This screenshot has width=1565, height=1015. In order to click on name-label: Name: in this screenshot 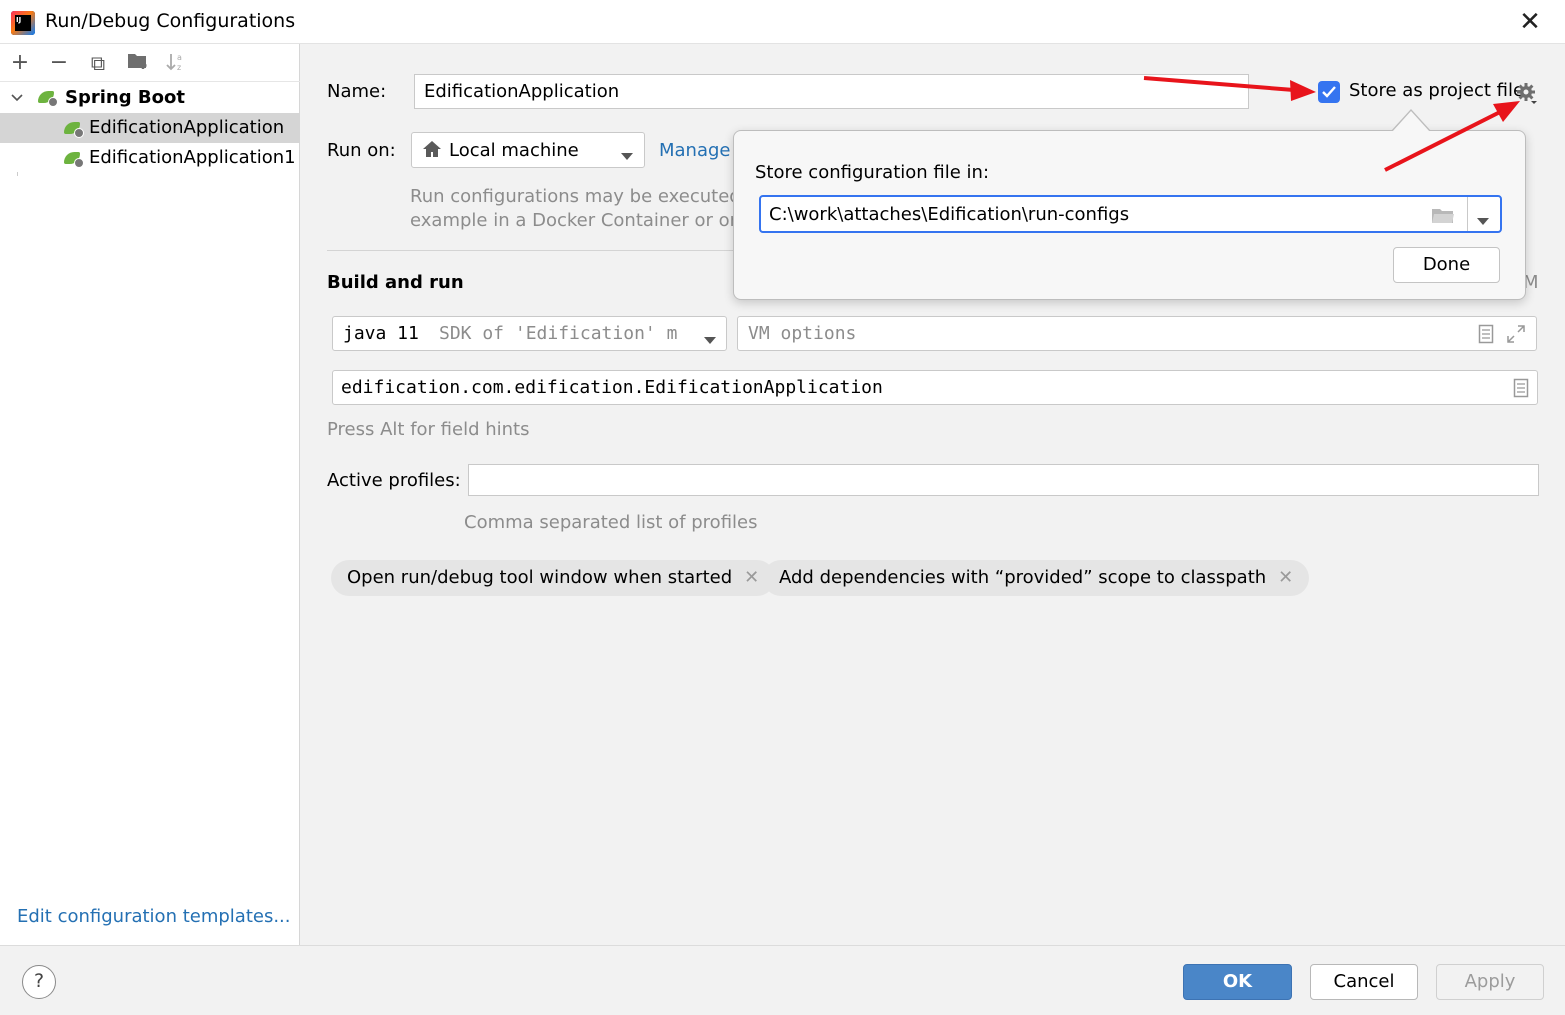, I will do `click(357, 91)`.